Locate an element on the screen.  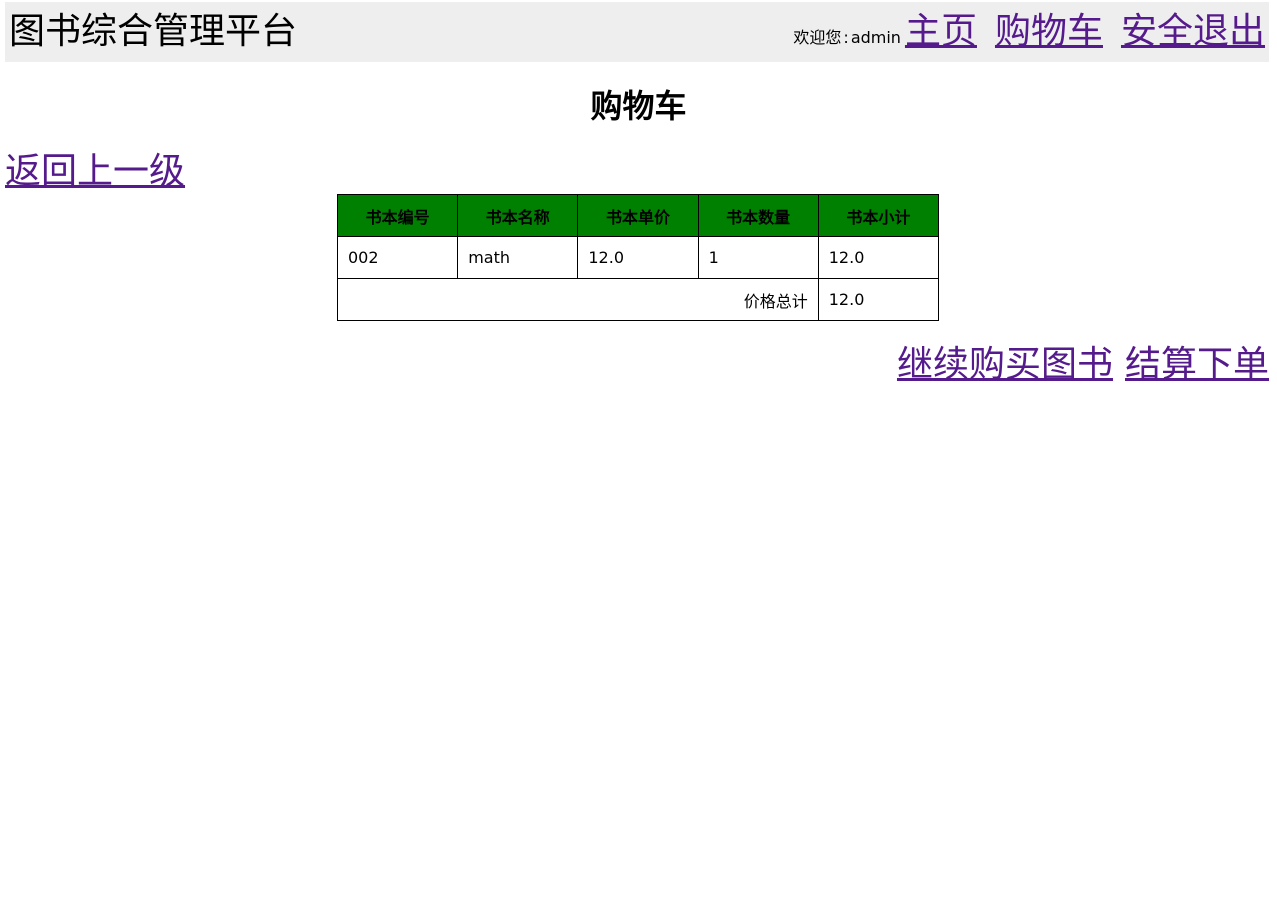
continue-shopping-link: 继续购买图书 is located at coordinates (1005, 365).